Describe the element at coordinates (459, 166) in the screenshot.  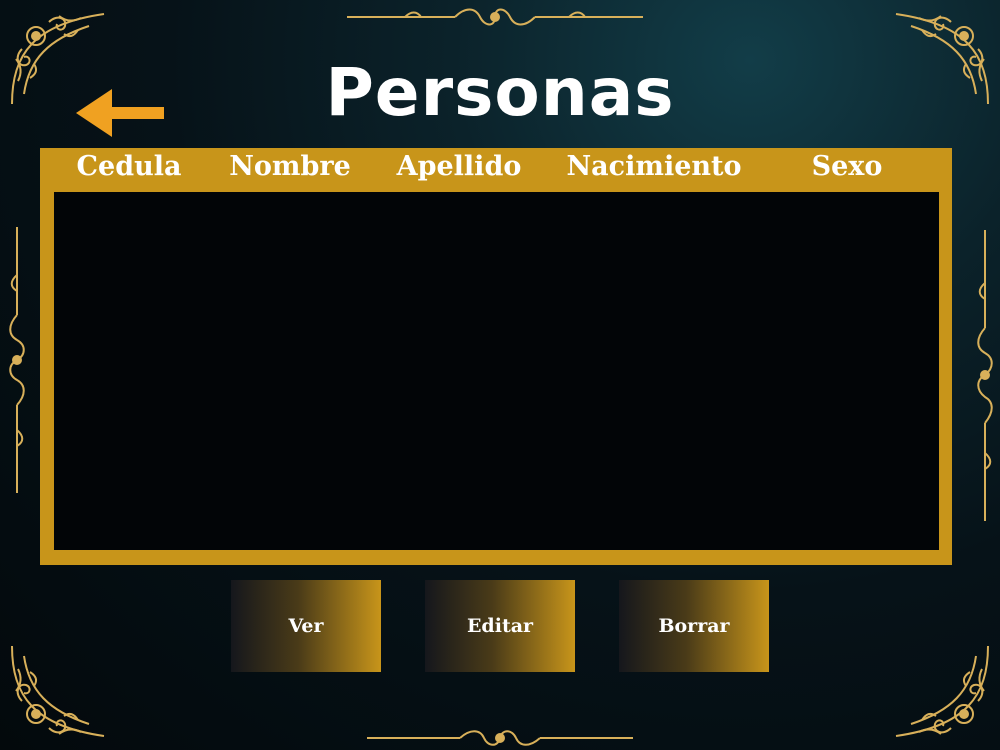
I see `column-header-apellido: Apellido` at that location.